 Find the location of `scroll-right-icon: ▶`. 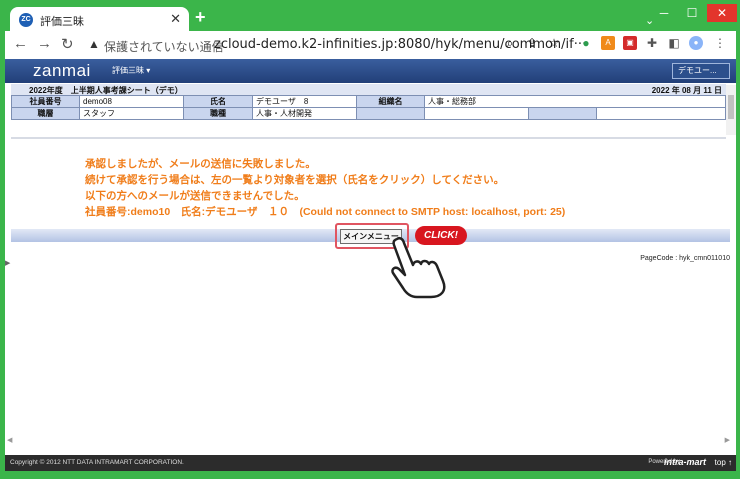

scroll-right-icon: ▶ is located at coordinates (727, 440).